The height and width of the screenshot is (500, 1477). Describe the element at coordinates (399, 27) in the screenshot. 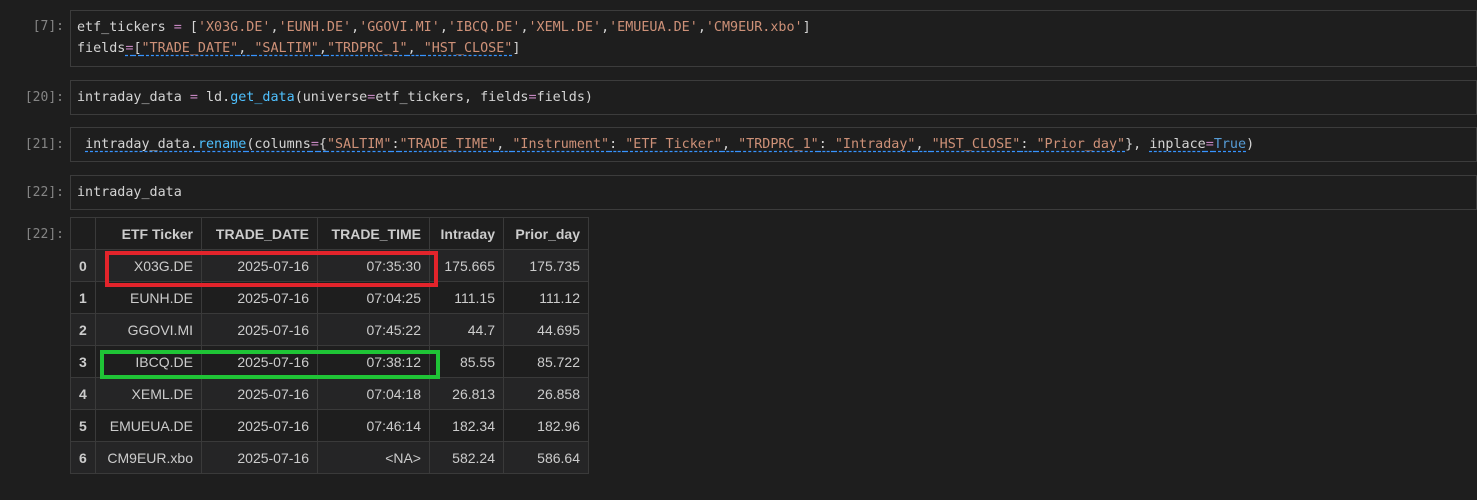

I see `code-token: 'GGOVI.MI'` at that location.